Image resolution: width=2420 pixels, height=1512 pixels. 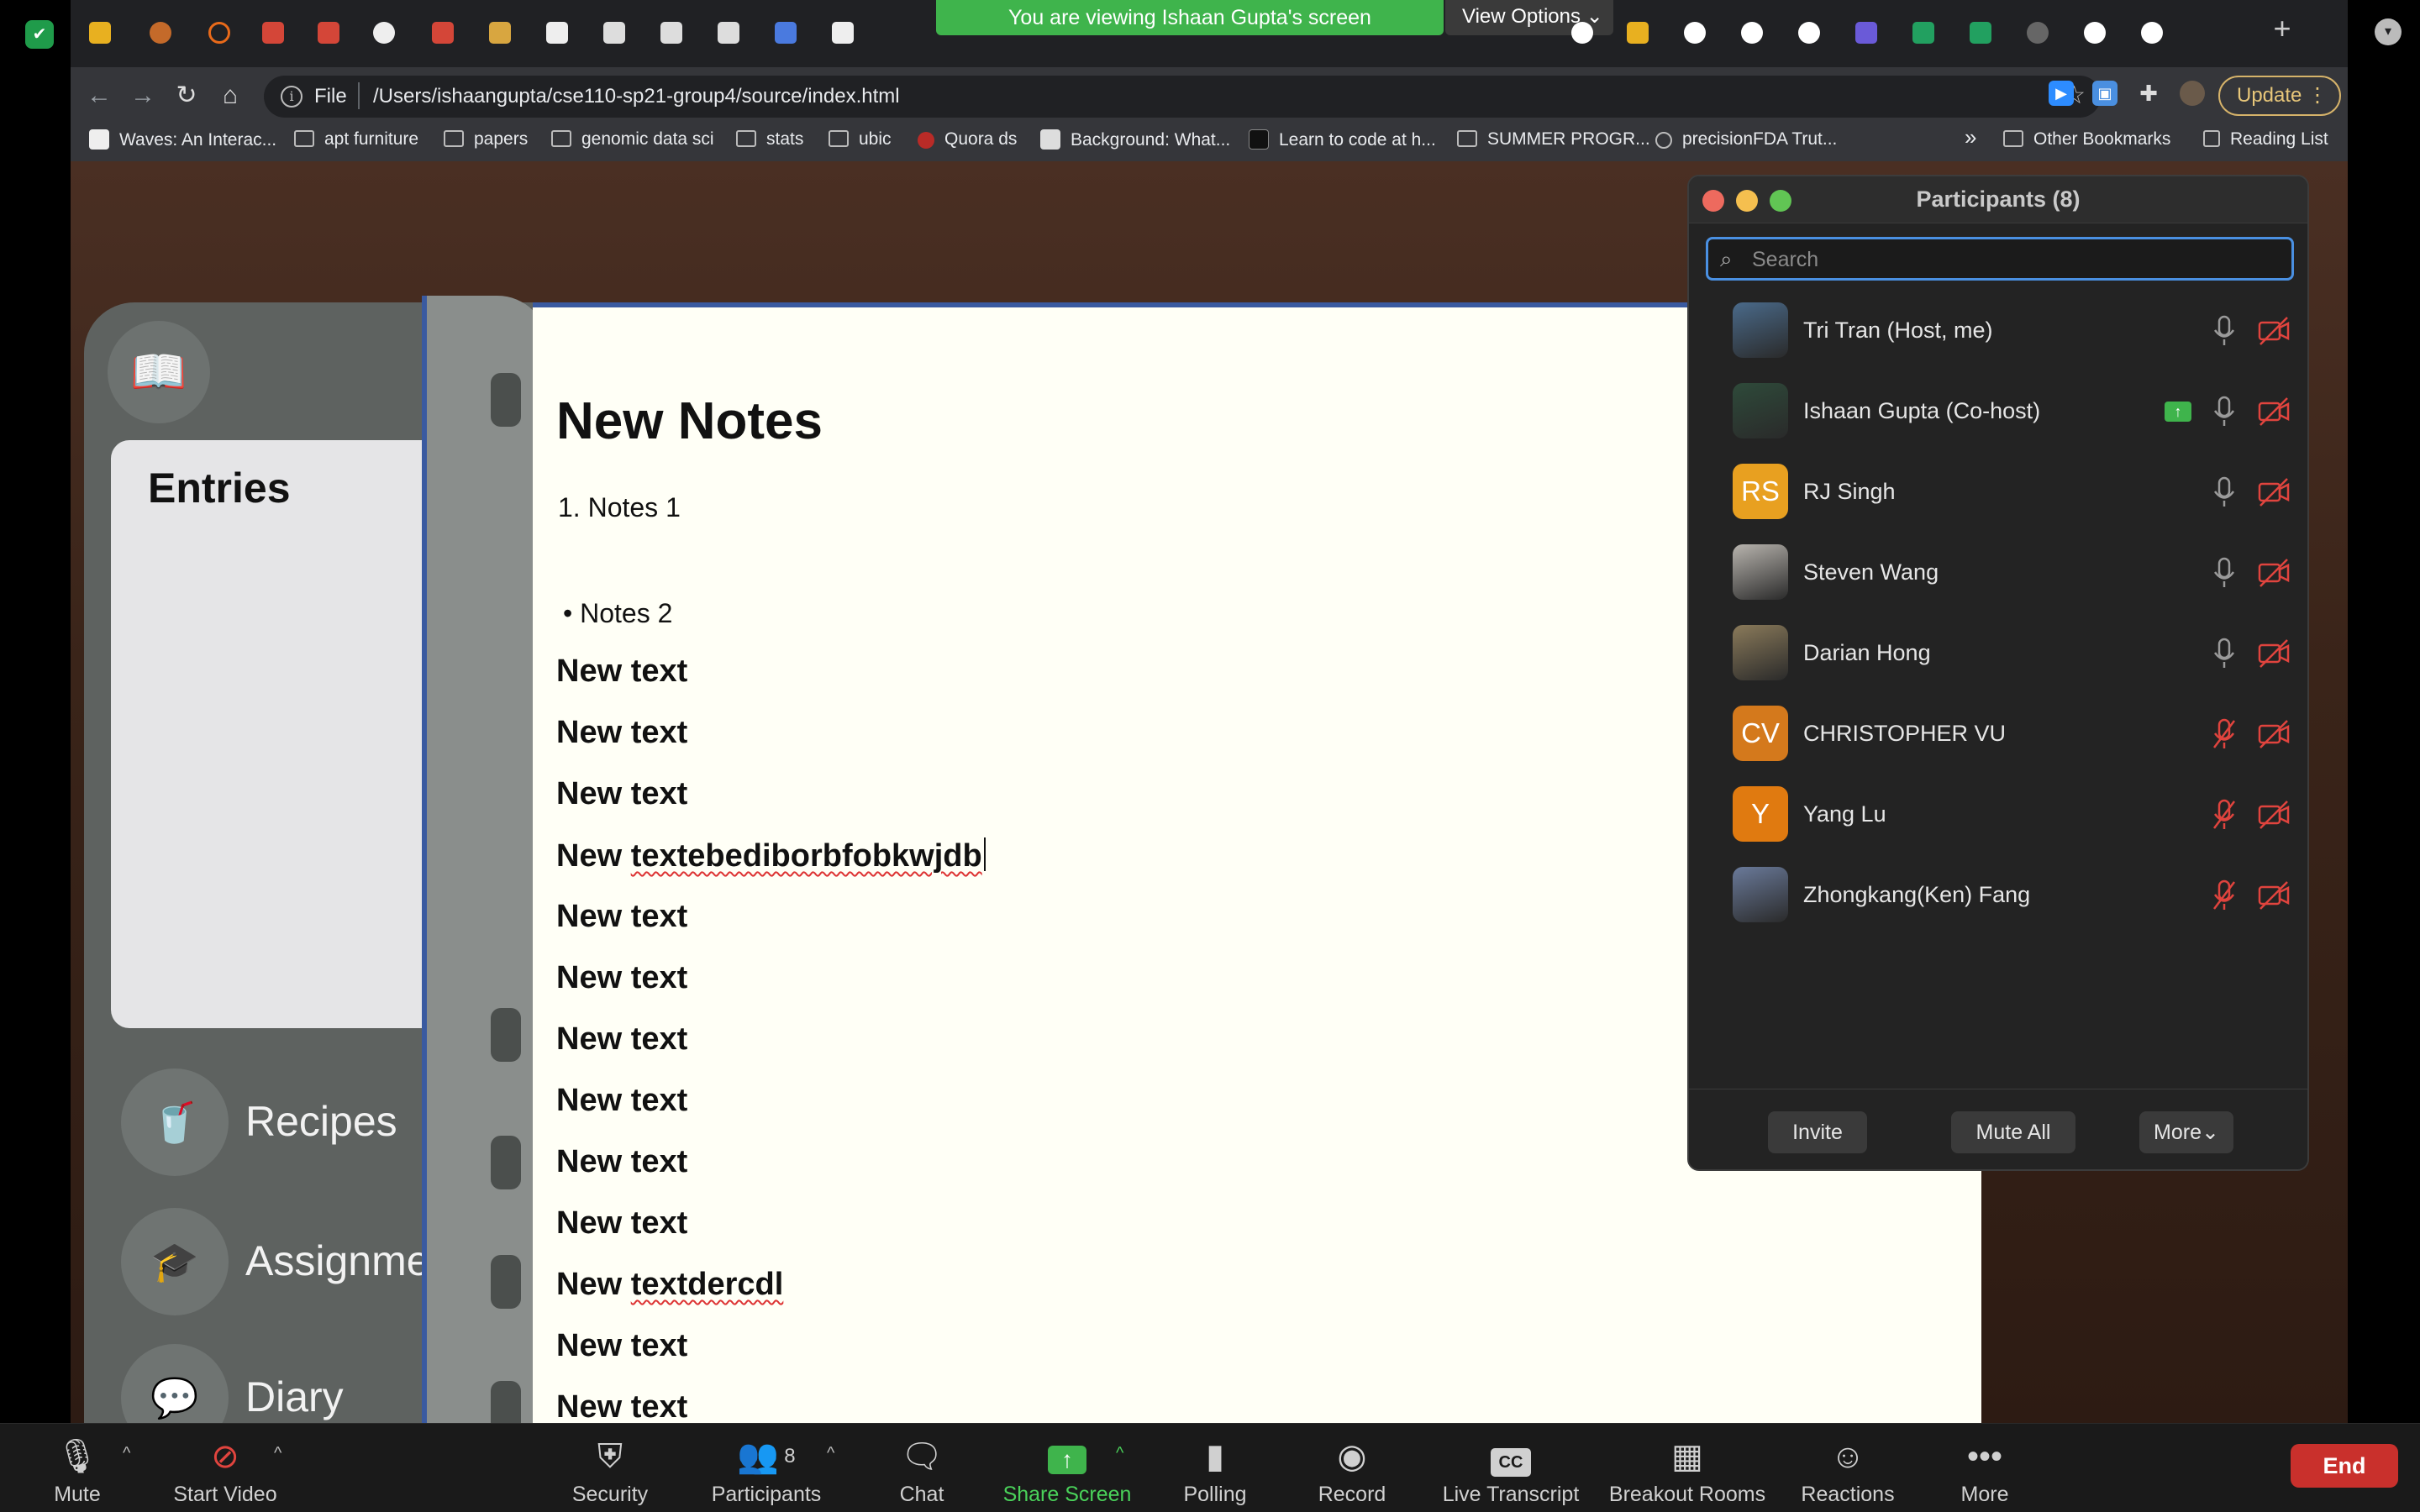 What do you see at coordinates (2282, 28) in the screenshot?
I see `new-tab-icon: +` at bounding box center [2282, 28].